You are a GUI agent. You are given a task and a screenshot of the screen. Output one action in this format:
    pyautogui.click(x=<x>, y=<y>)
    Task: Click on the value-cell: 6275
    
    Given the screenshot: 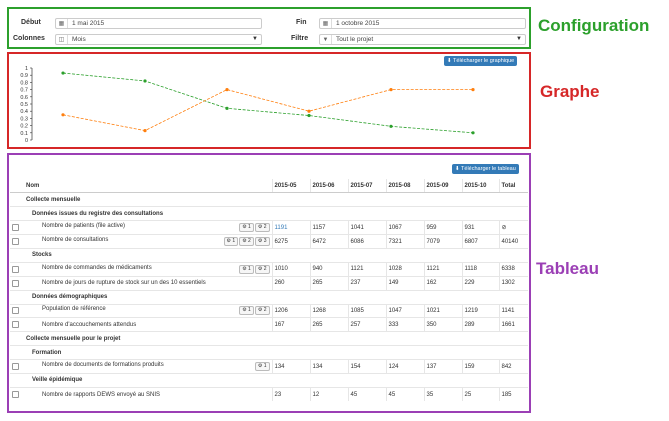 What is the action you would take?
    pyautogui.click(x=290, y=241)
    